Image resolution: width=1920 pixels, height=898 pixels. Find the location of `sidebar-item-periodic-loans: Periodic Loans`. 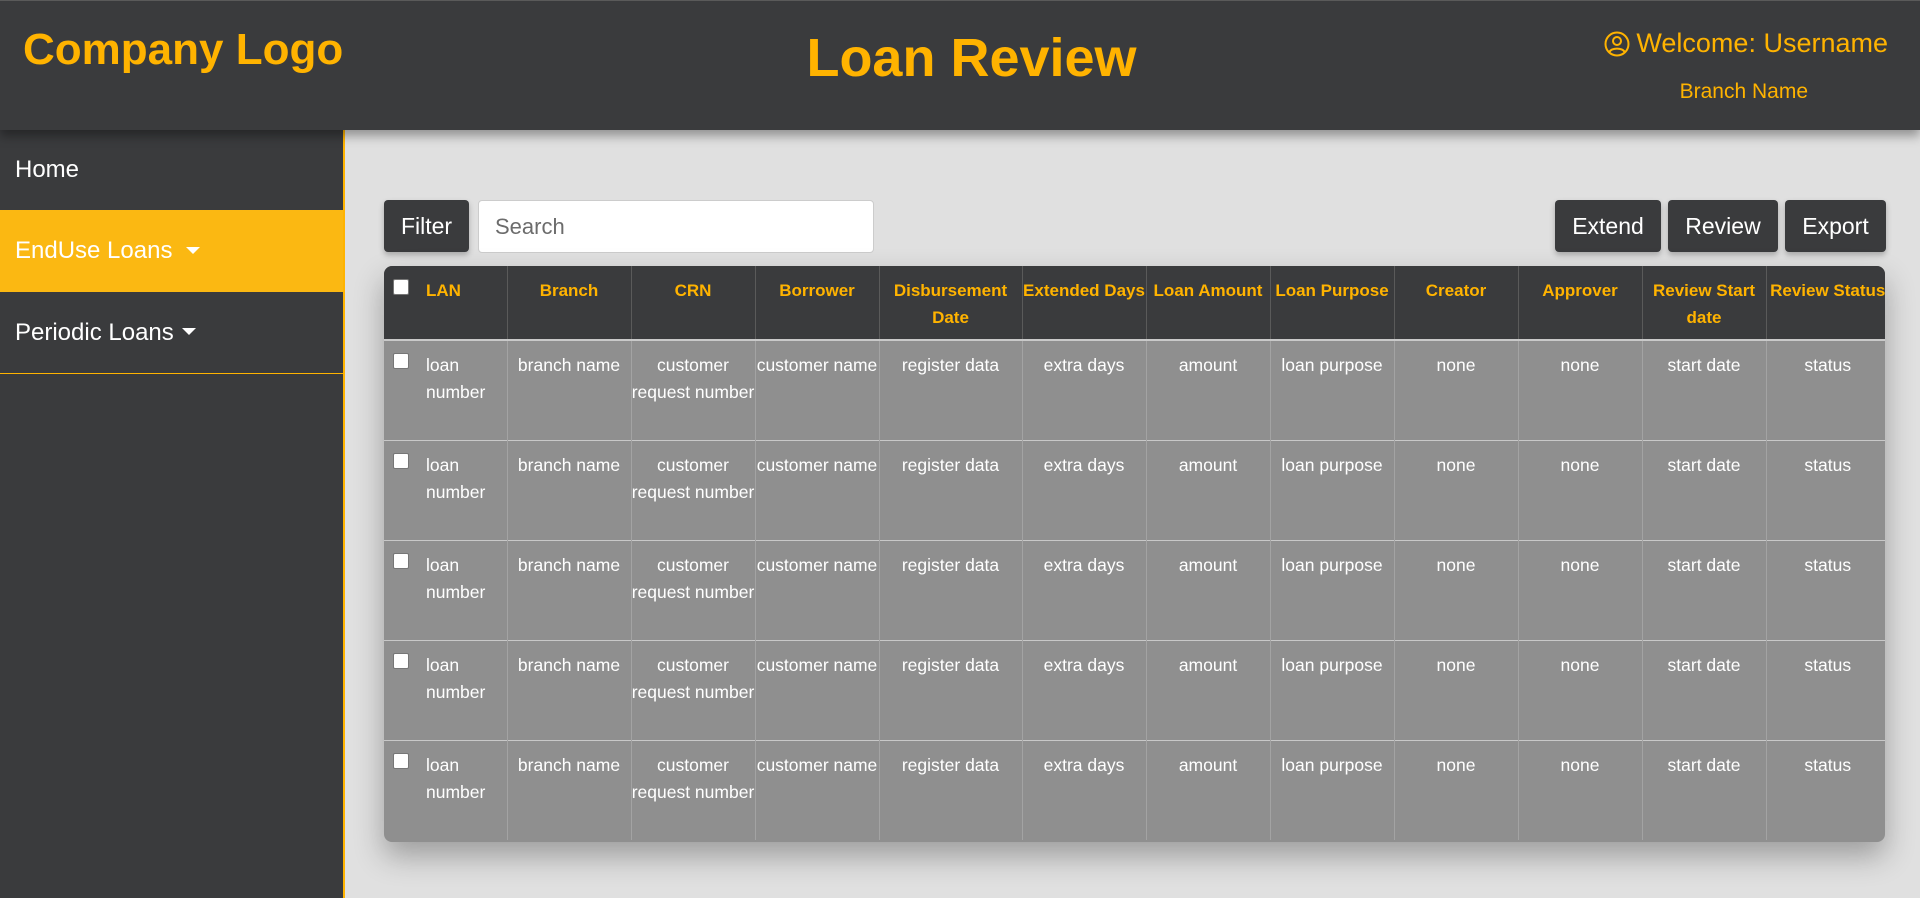

sidebar-item-periodic-loans: Periodic Loans is located at coordinates (171, 333).